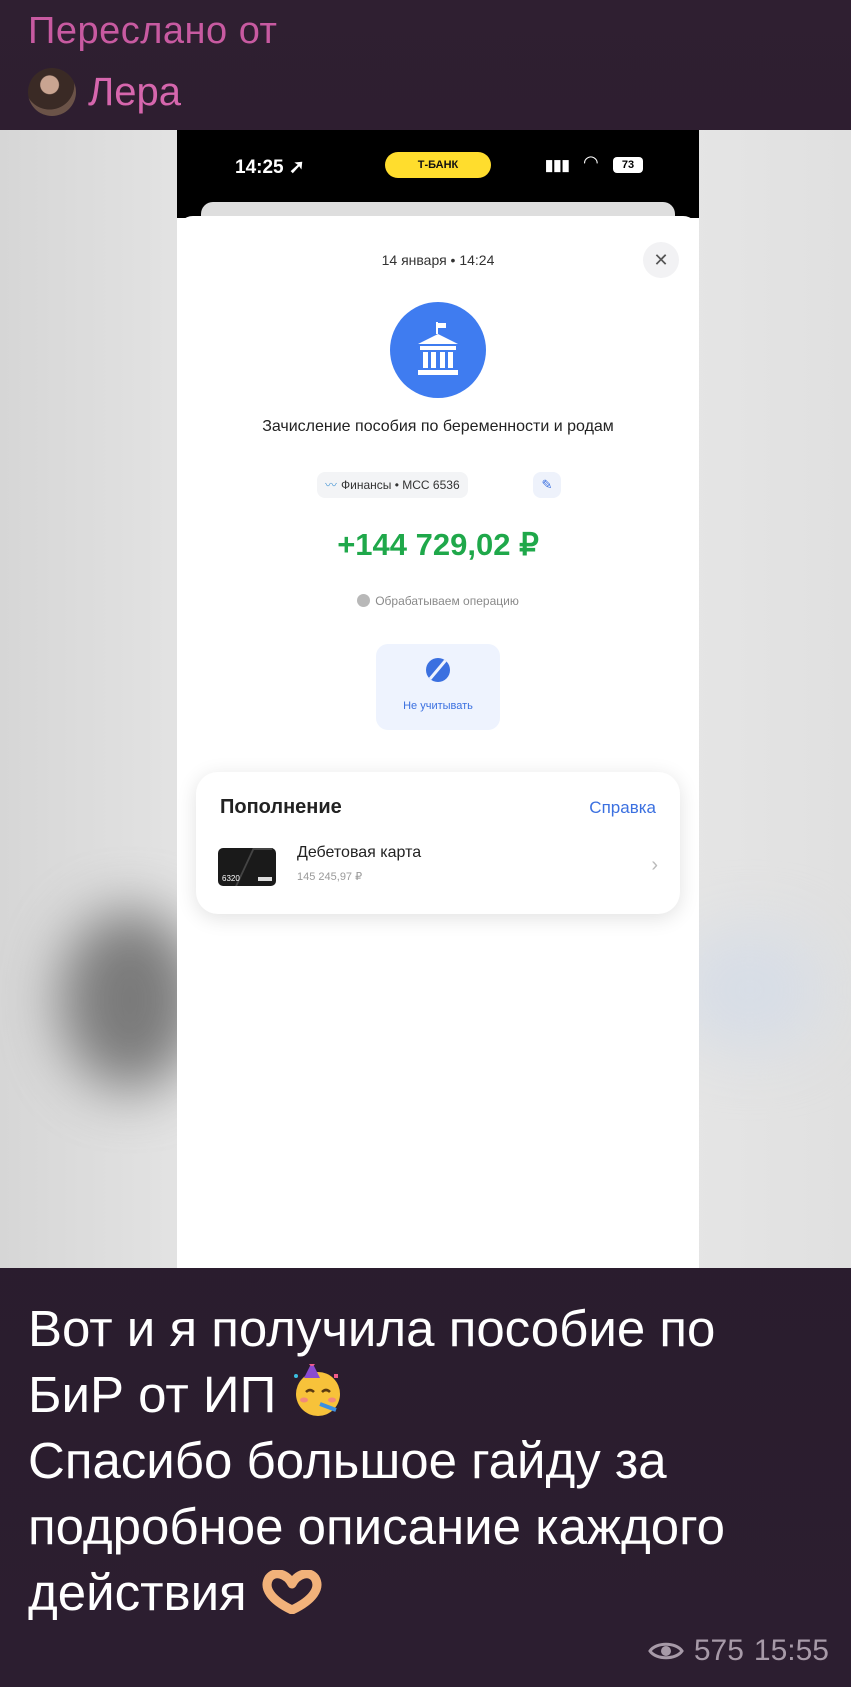 Image resolution: width=851 pixels, height=1687 pixels. What do you see at coordinates (628, 165) in the screenshot?
I see `battery-icon: 73` at bounding box center [628, 165].